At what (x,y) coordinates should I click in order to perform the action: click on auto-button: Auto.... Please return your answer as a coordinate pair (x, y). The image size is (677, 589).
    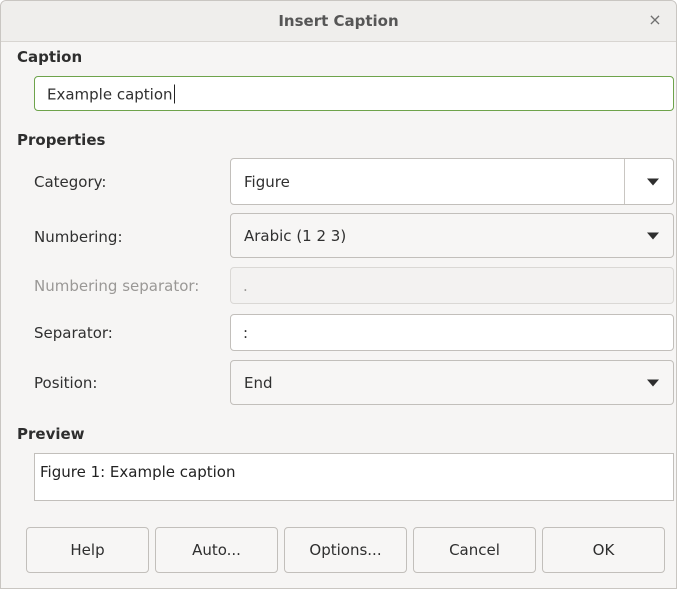
    Looking at the image, I should click on (216, 550).